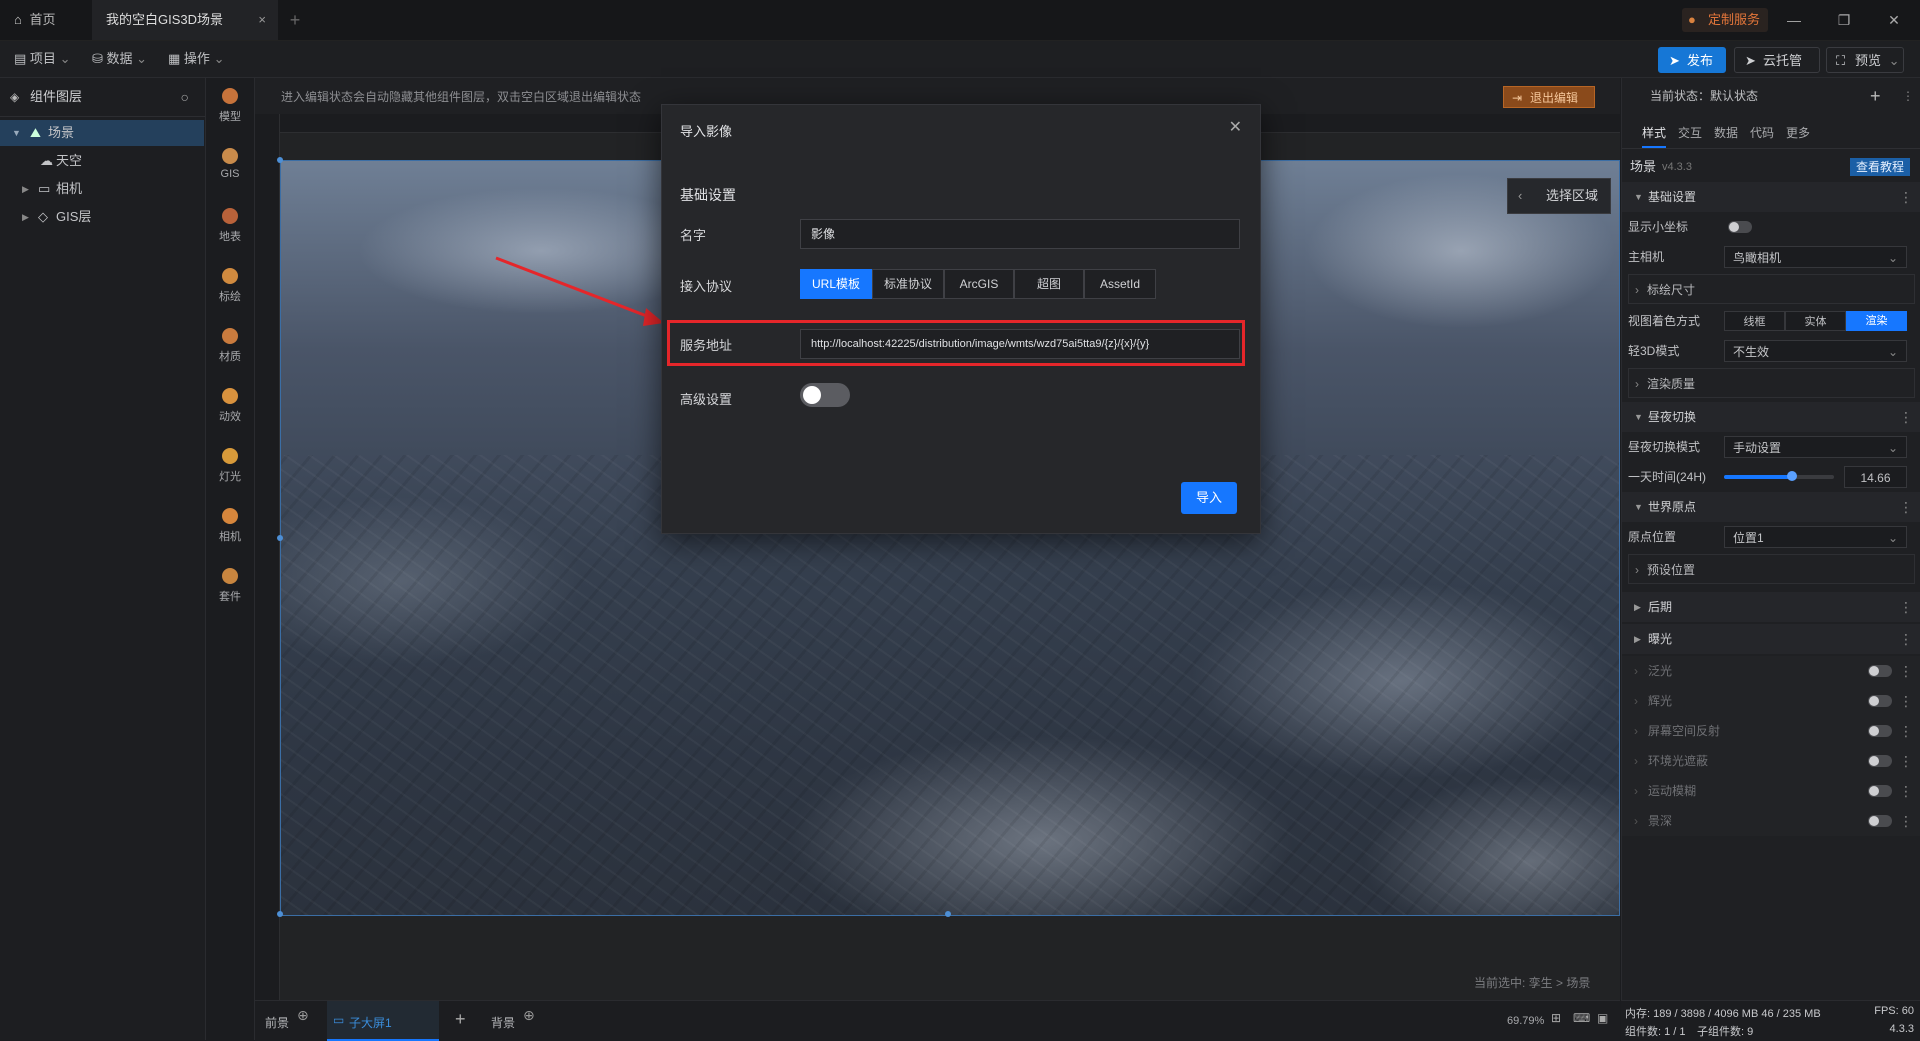 The width and height of the screenshot is (1920, 1041). I want to click on close-icon: ✕, so click(1235, 127).